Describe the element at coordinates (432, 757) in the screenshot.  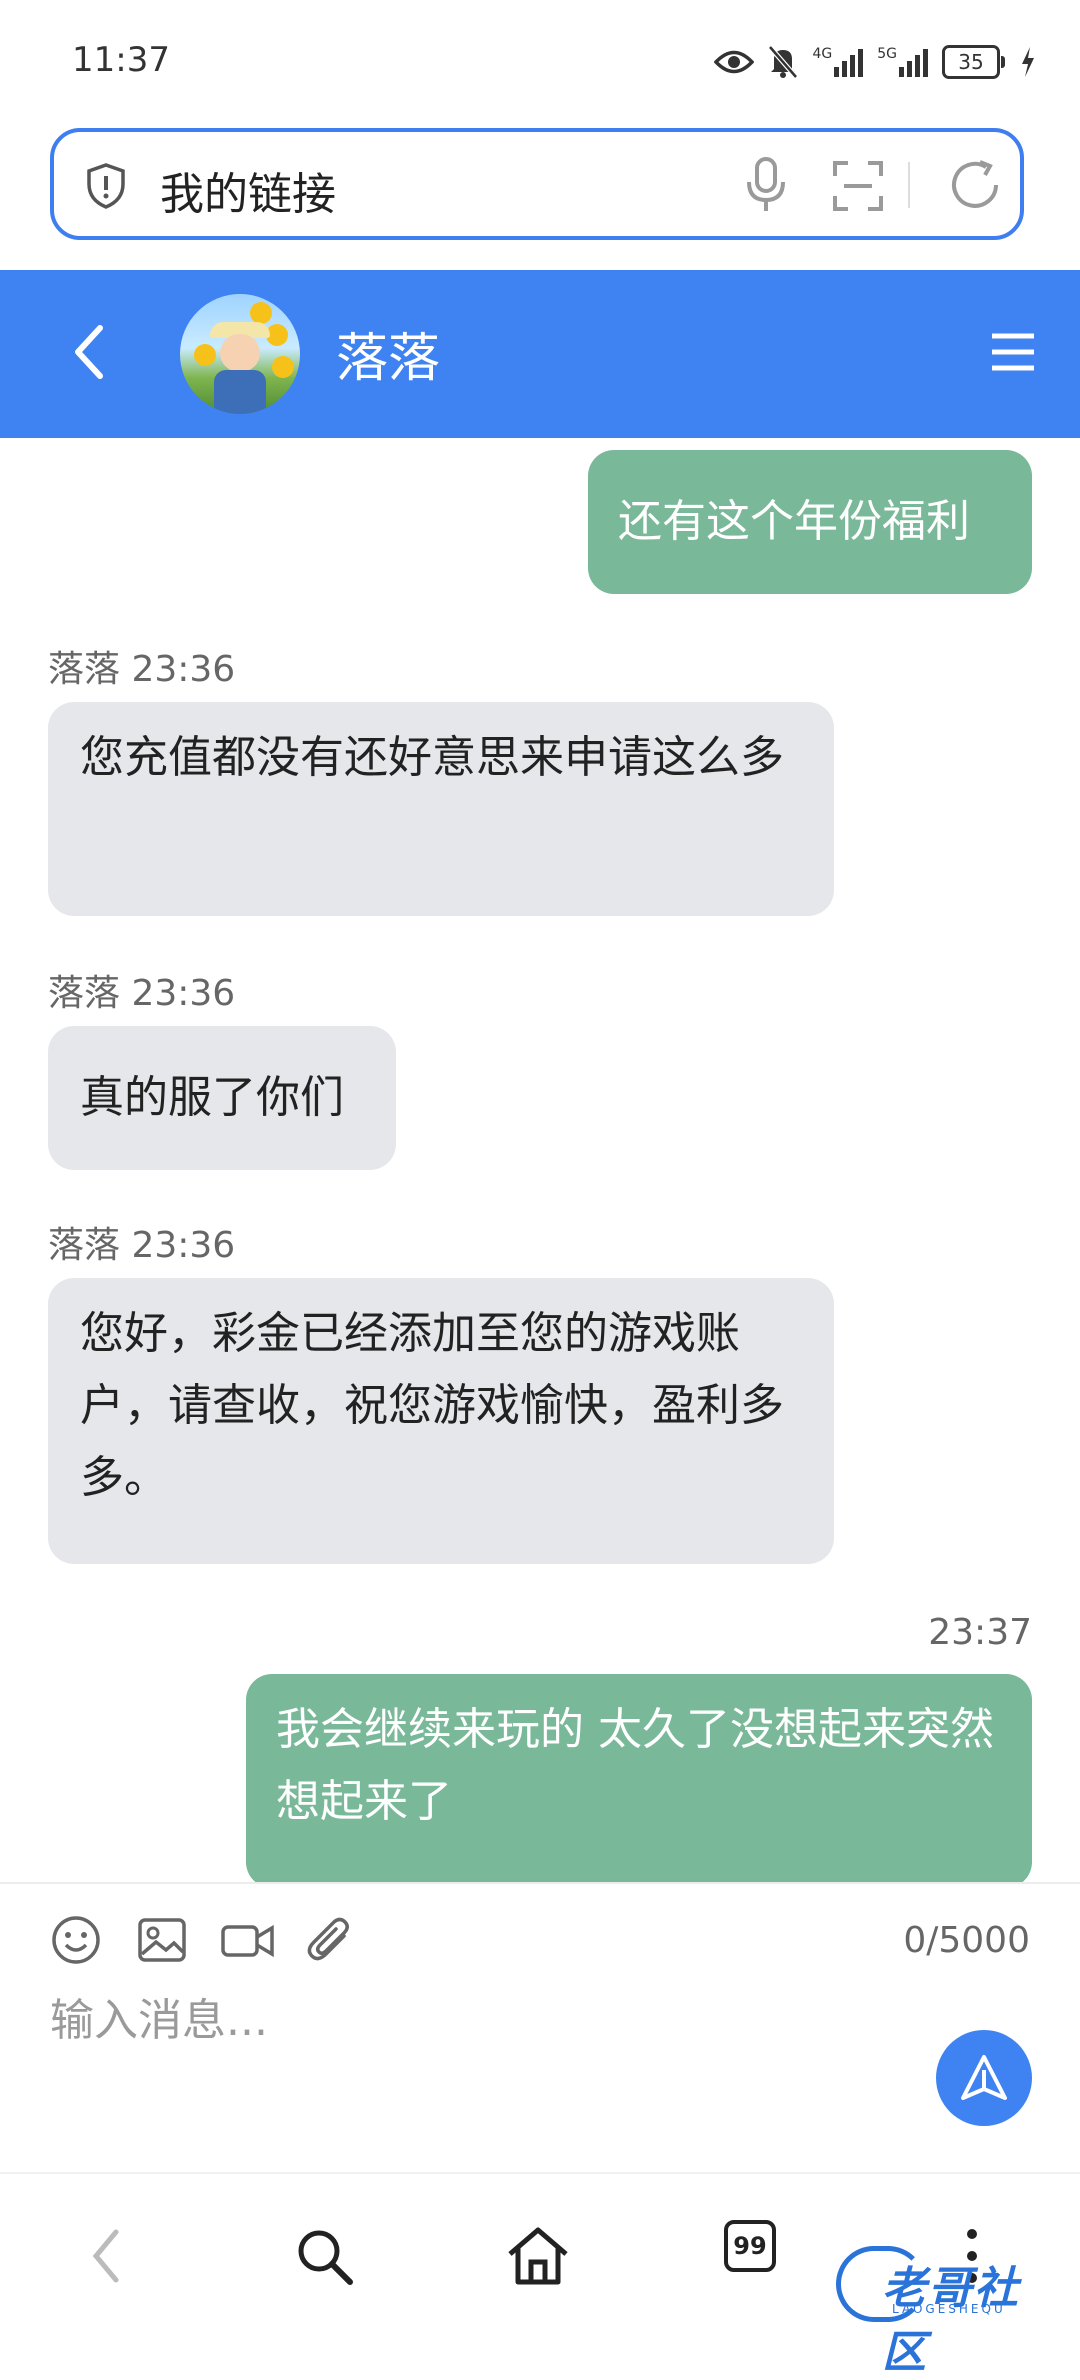
I see `message-text: 您充值都没有还好意思来申请这么多` at that location.